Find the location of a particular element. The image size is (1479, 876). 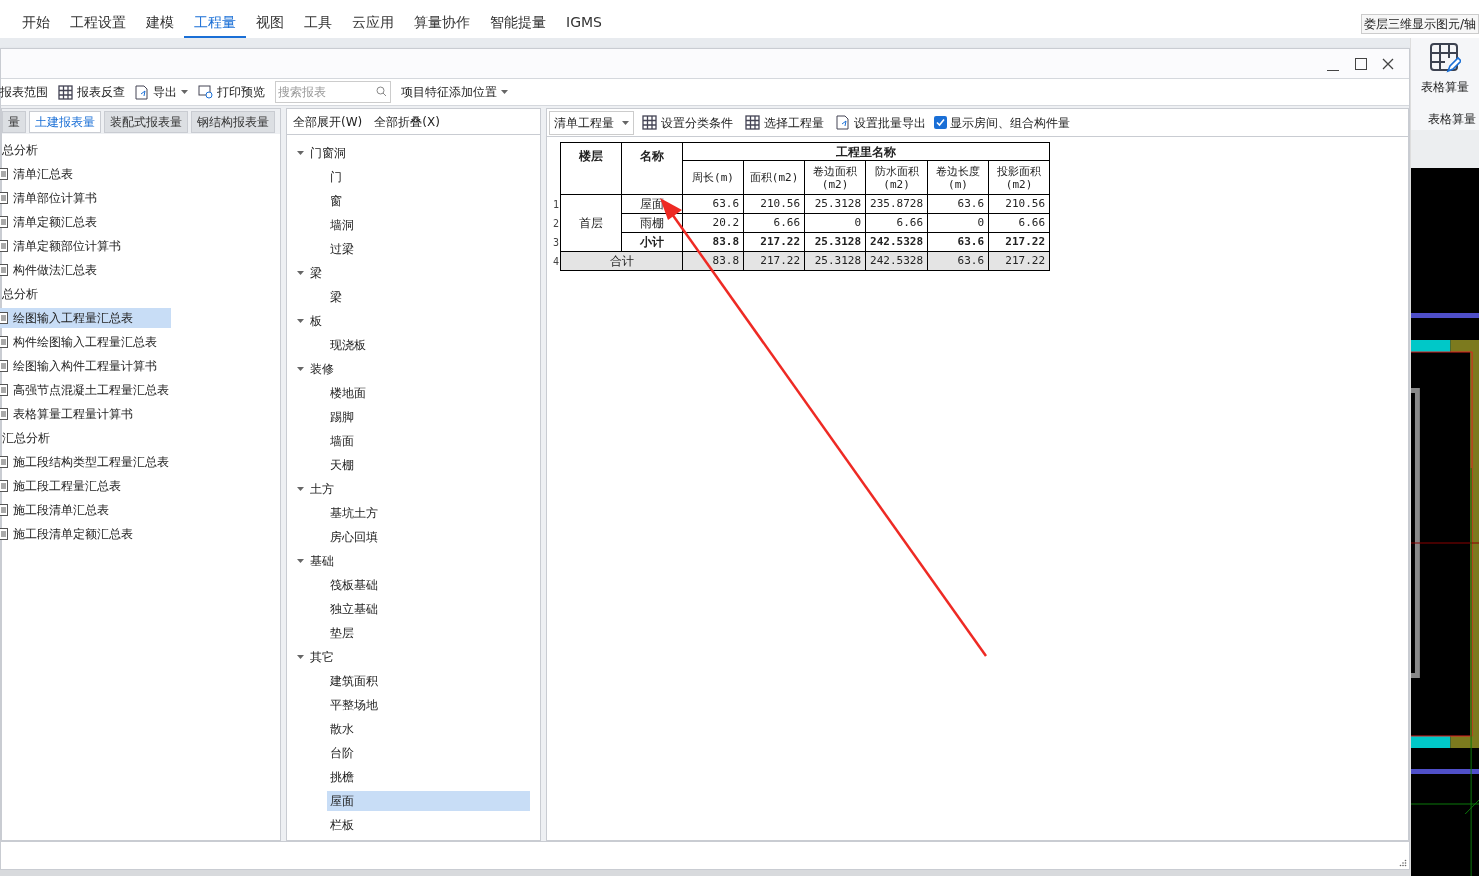

menu-tab: 智能提量 is located at coordinates (518, 25).